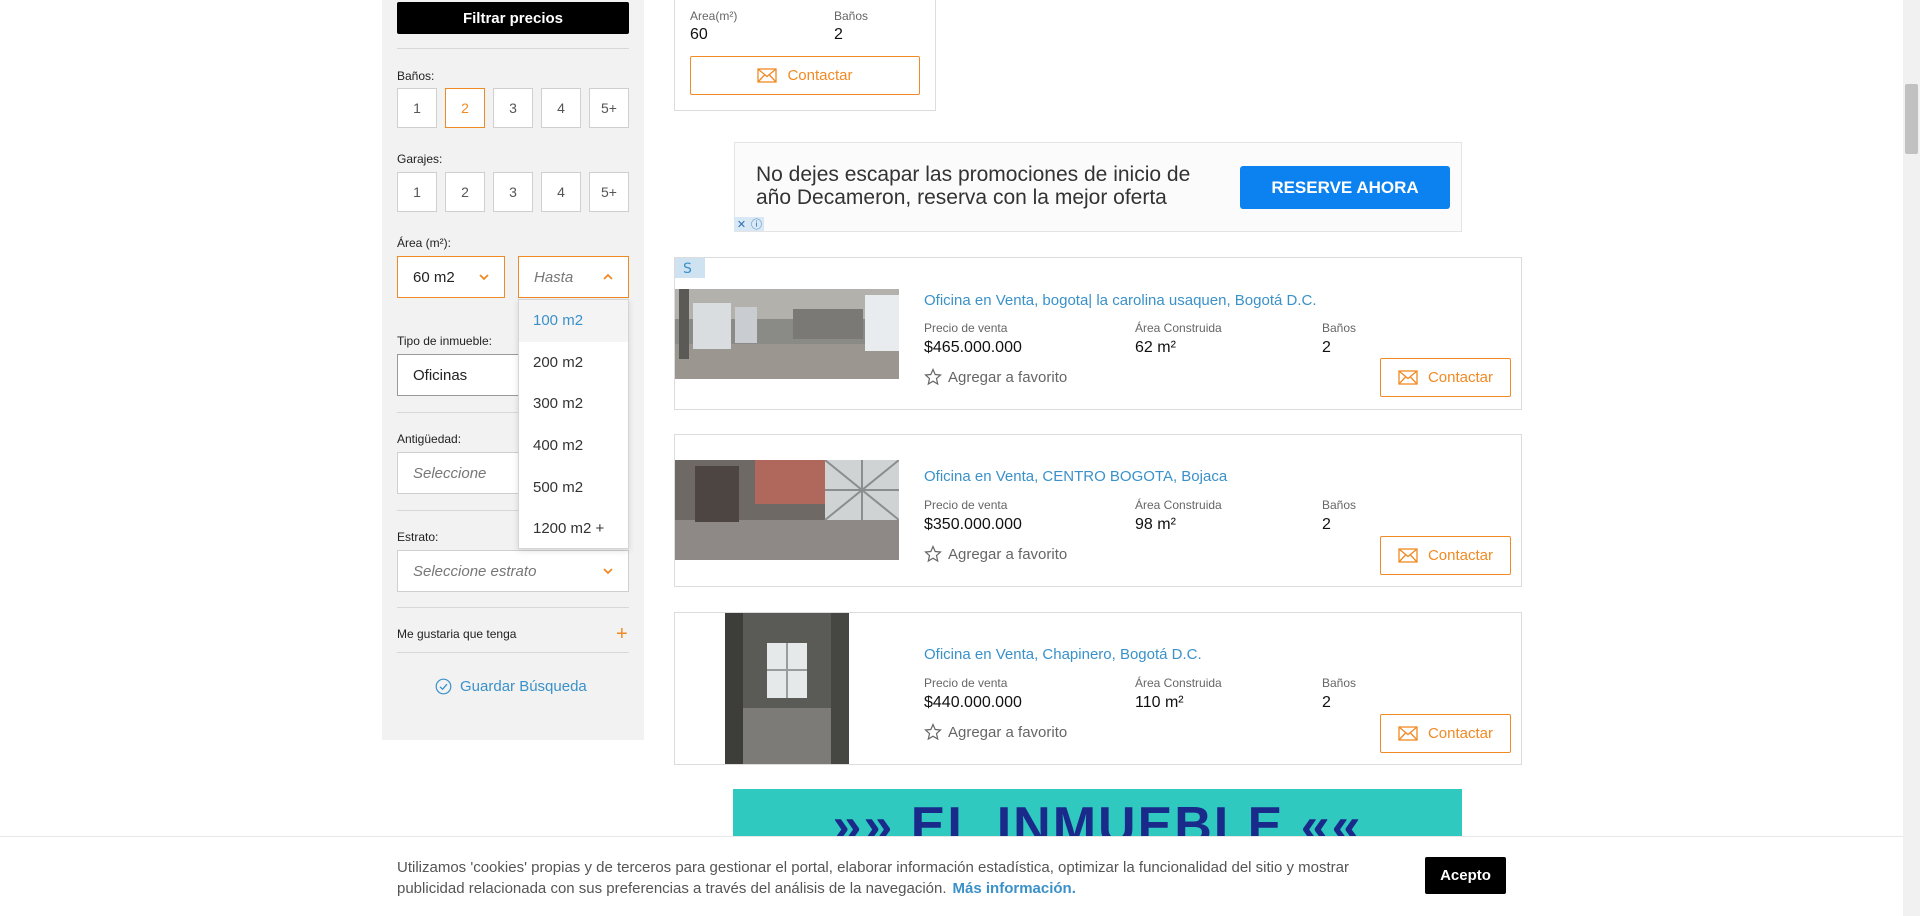 The image size is (1920, 916). What do you see at coordinates (465, 108) in the screenshot?
I see `banos-option-2: 2` at bounding box center [465, 108].